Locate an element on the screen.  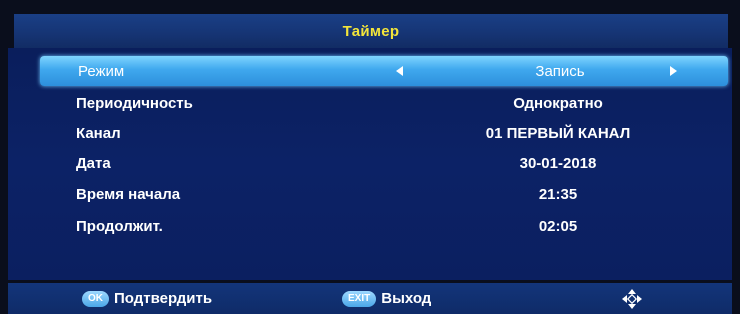
setting-row-mode: Режим Запись is located at coordinates (384, 71).